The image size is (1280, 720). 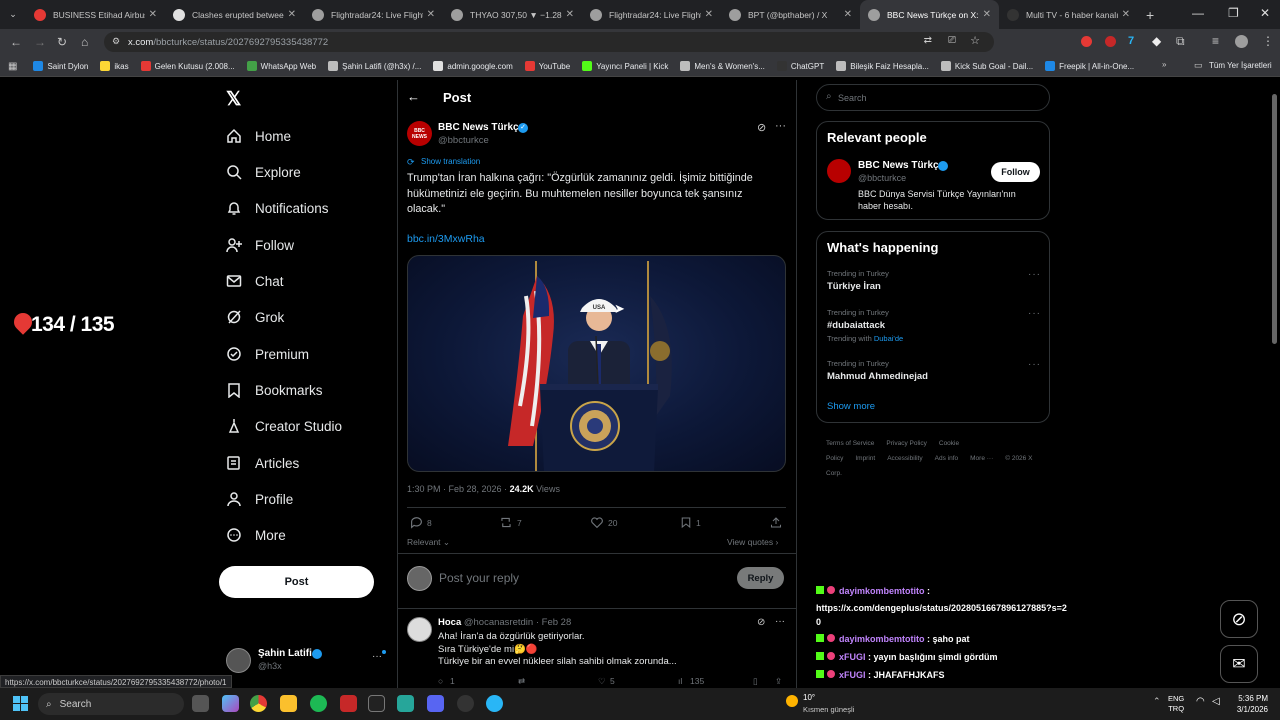 I want to click on show-translation-link: Show translation, so click(x=450, y=161).